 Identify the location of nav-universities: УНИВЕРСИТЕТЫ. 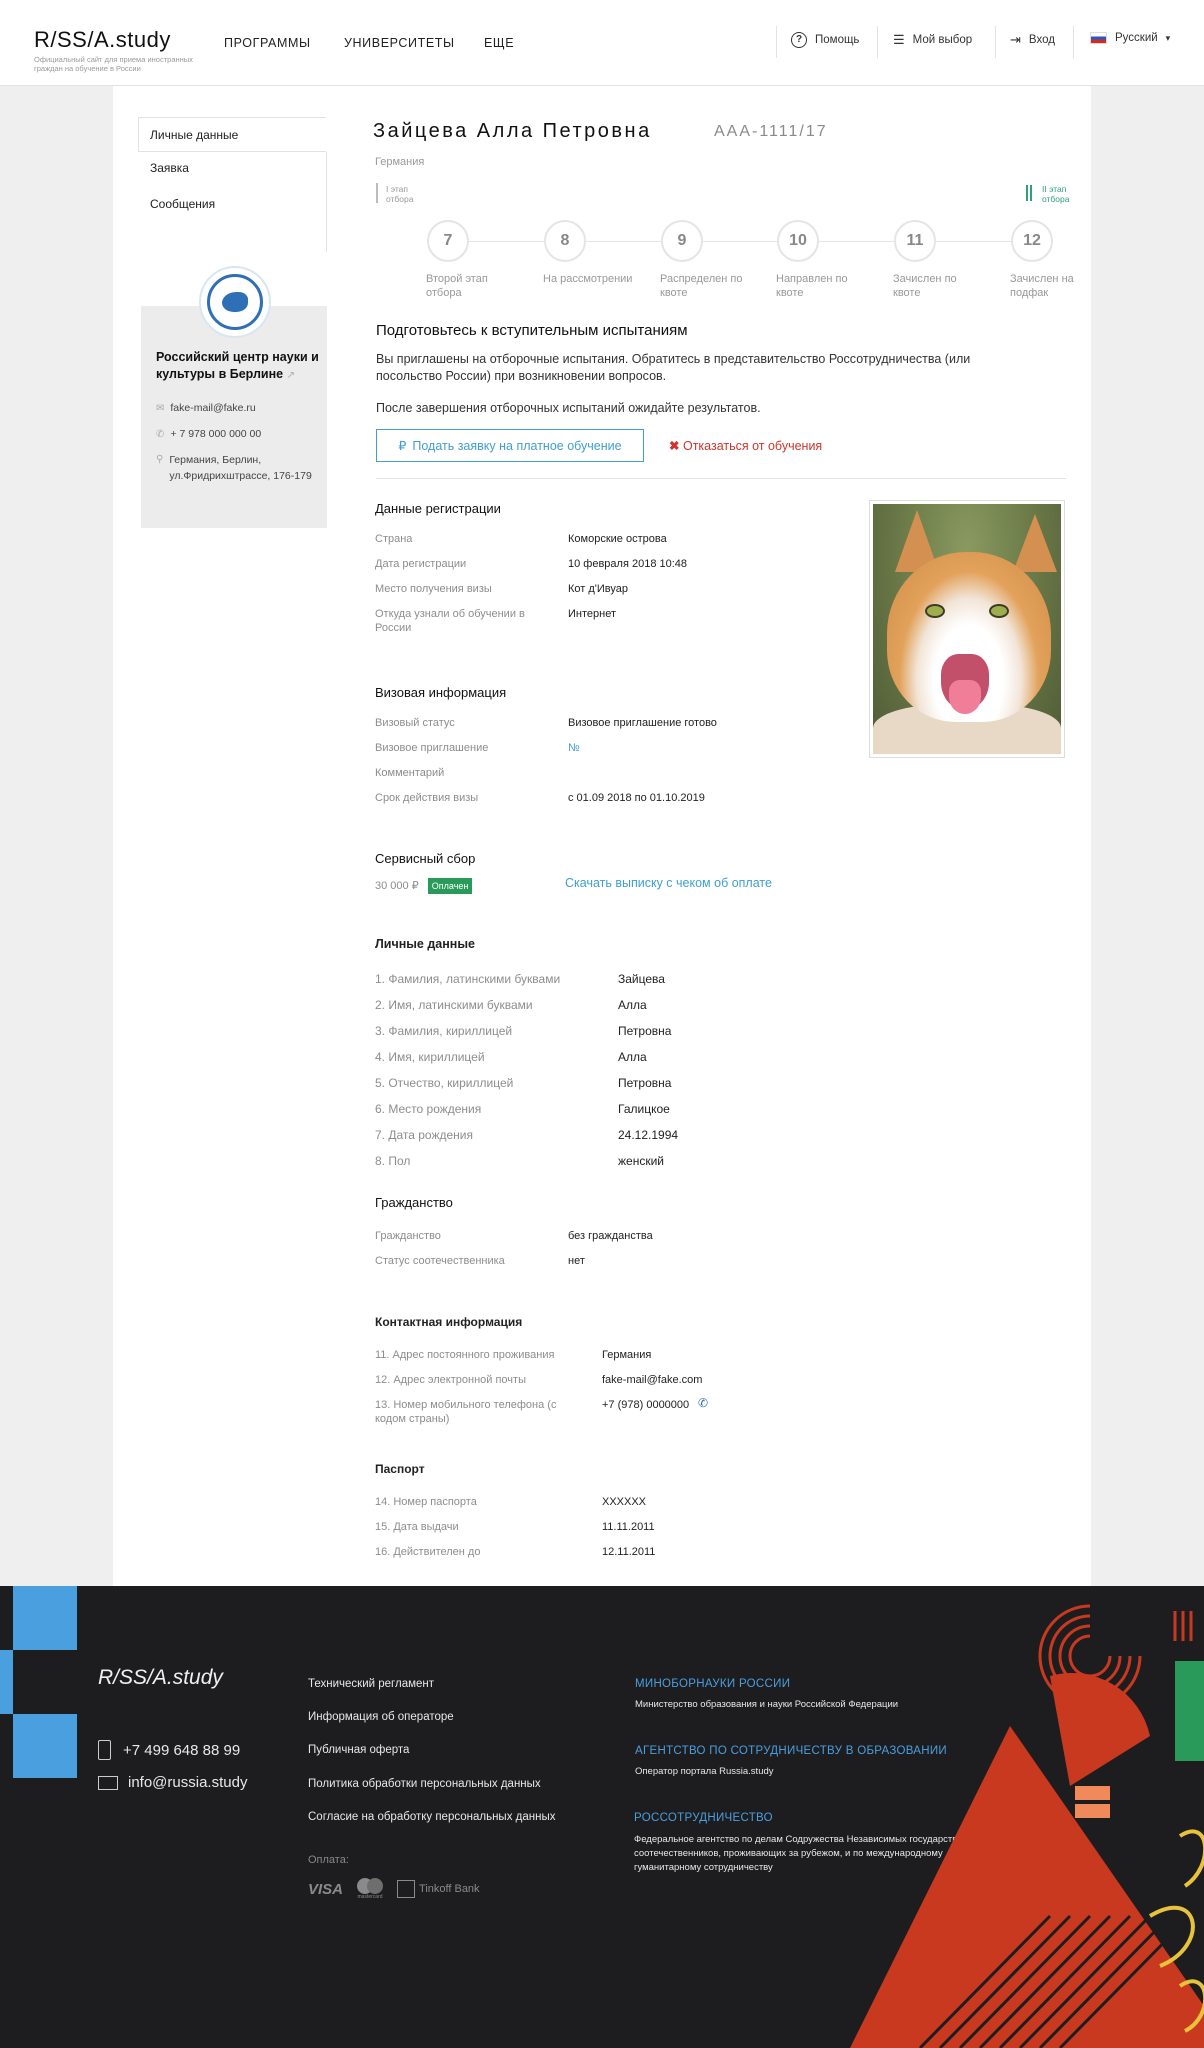
(399, 43).